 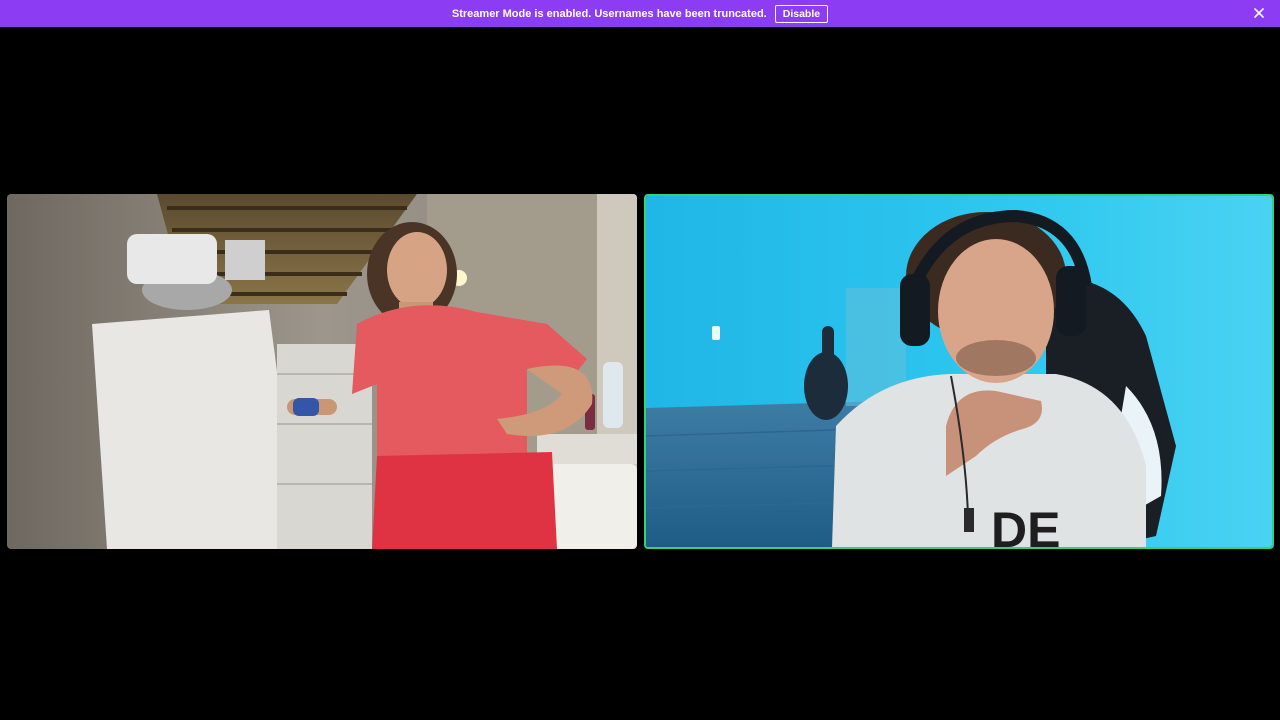 I want to click on close-icon, so click(x=1259, y=13).